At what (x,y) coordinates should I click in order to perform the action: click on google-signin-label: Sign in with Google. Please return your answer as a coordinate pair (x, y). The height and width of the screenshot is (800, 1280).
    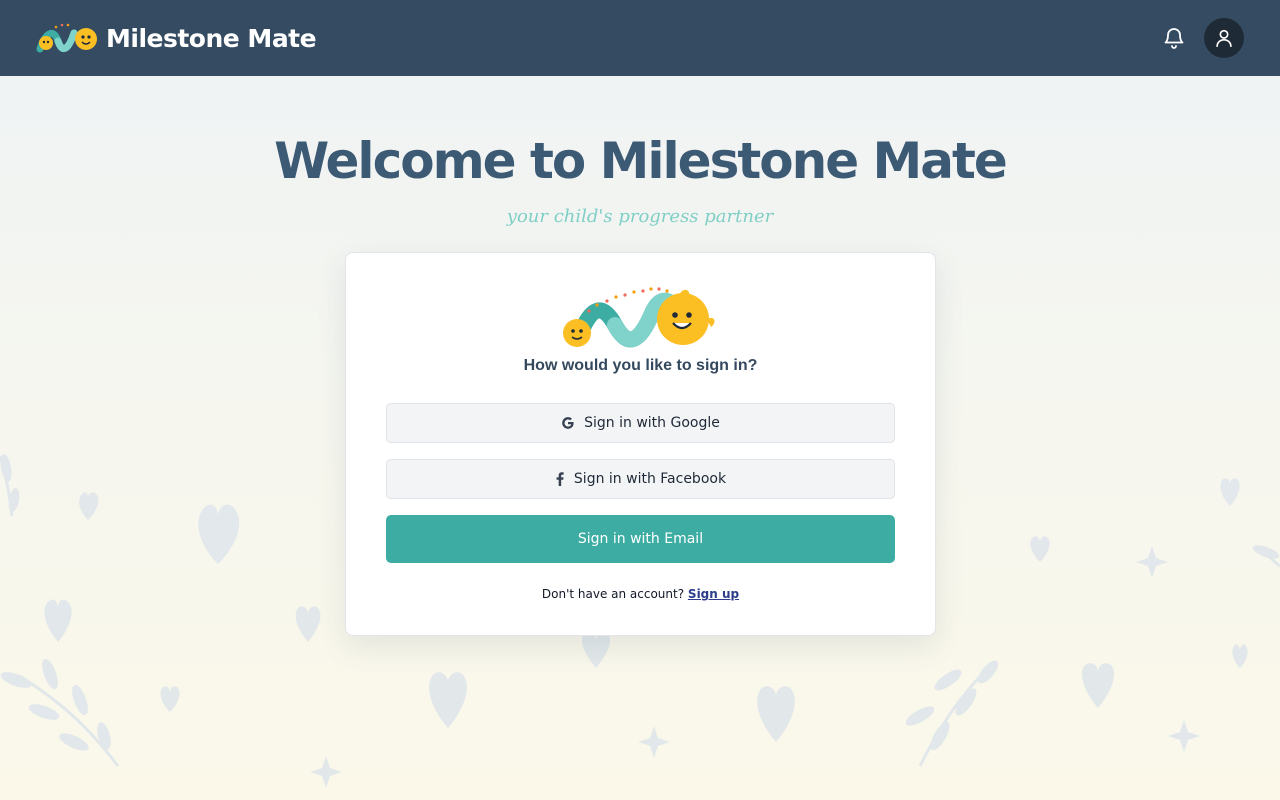
    Looking at the image, I should click on (652, 423).